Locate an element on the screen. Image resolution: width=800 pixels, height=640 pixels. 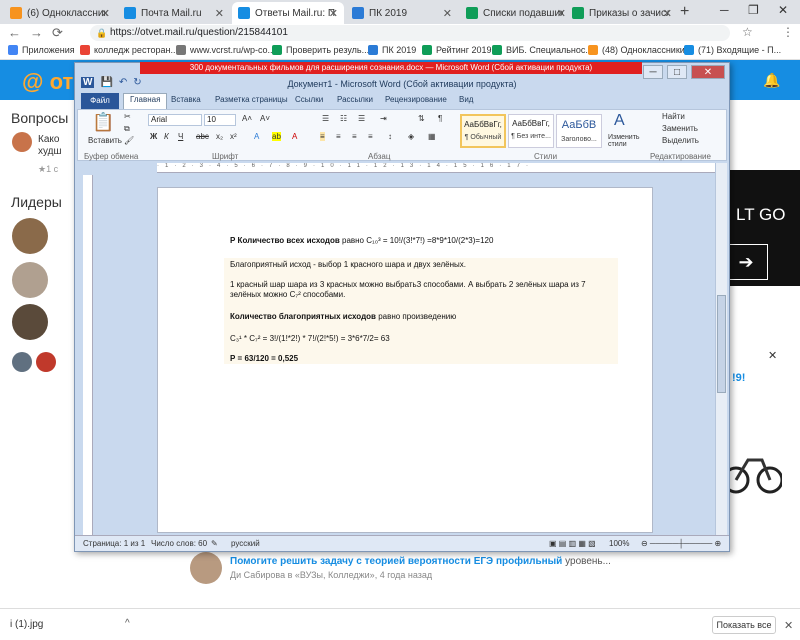
paste-icon: 📋 is located at coordinates (103, 122).